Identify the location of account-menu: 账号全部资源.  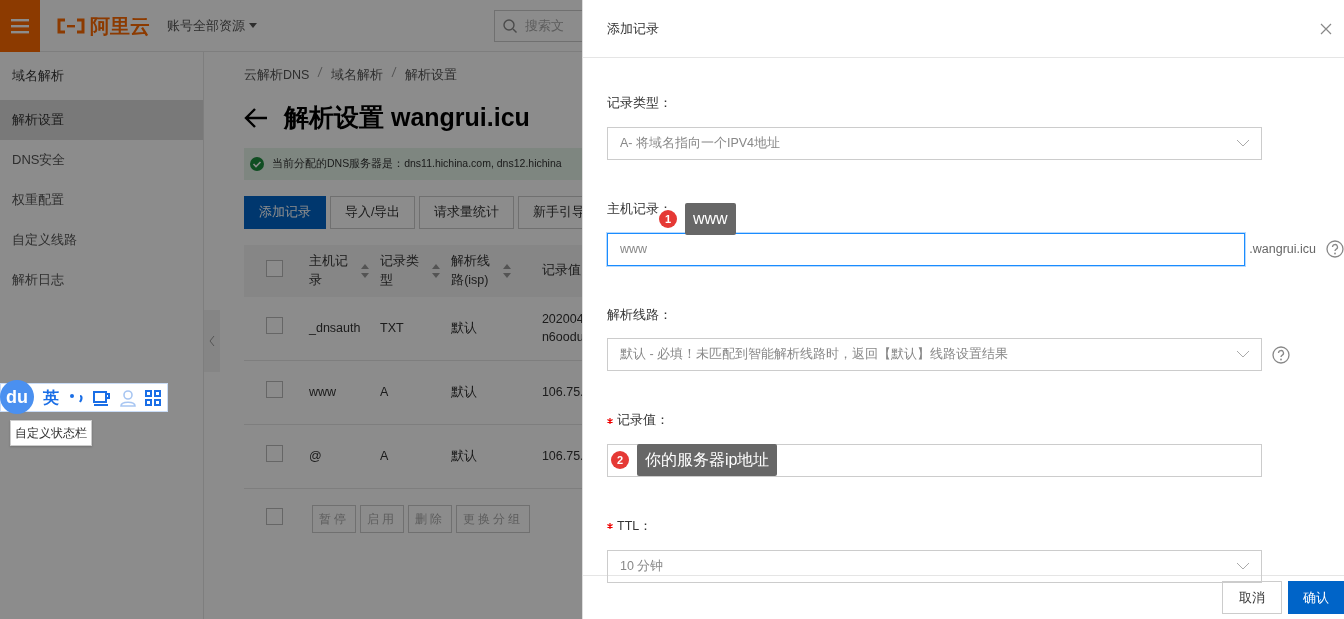
(212, 25).